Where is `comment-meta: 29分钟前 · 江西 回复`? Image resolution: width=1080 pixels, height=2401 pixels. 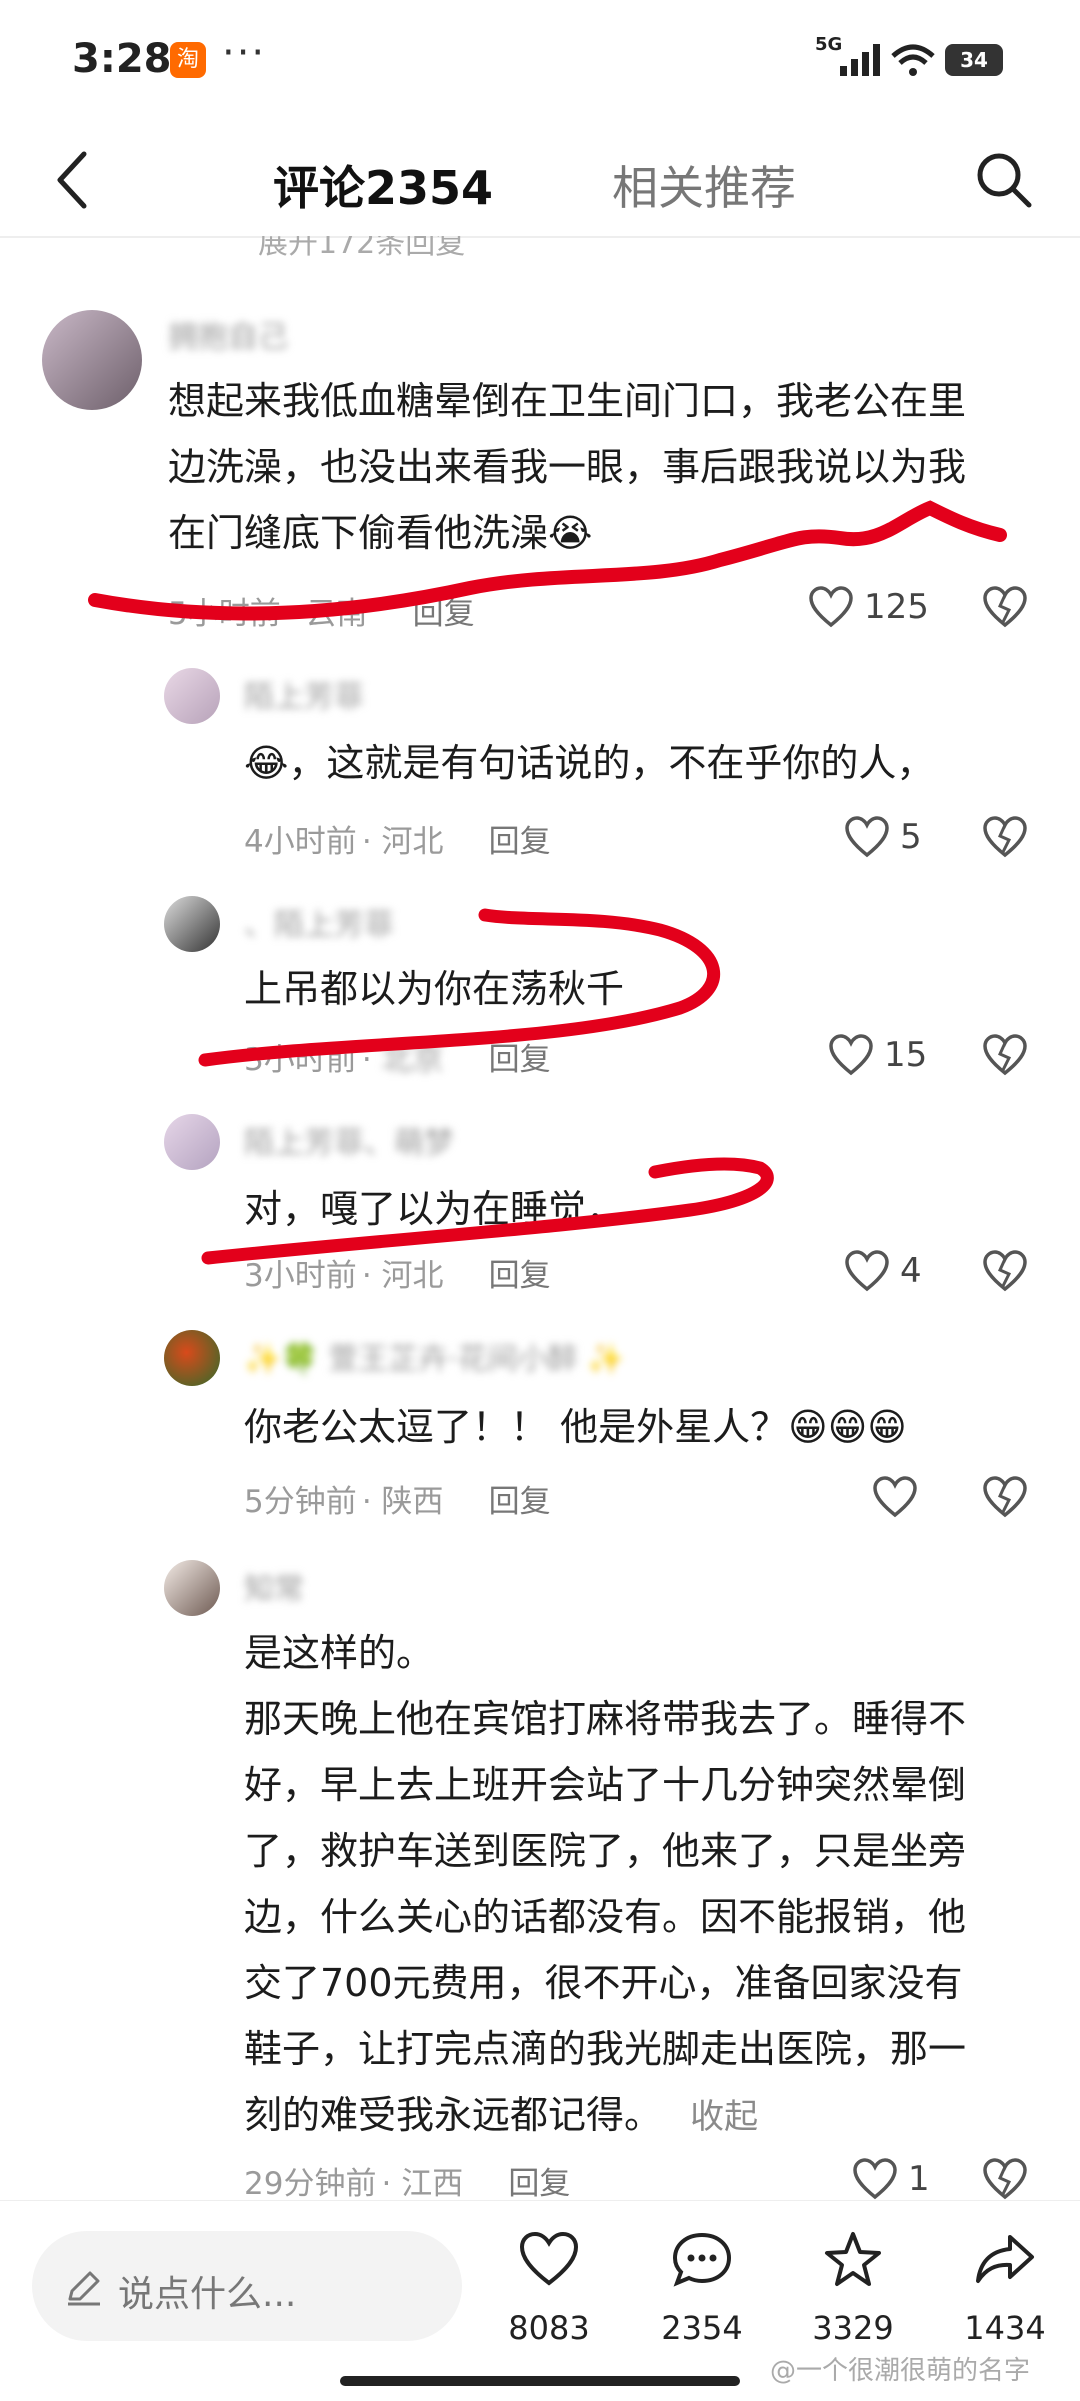
comment-meta: 29分钟前 · 江西 回复 is located at coordinates (407, 2184).